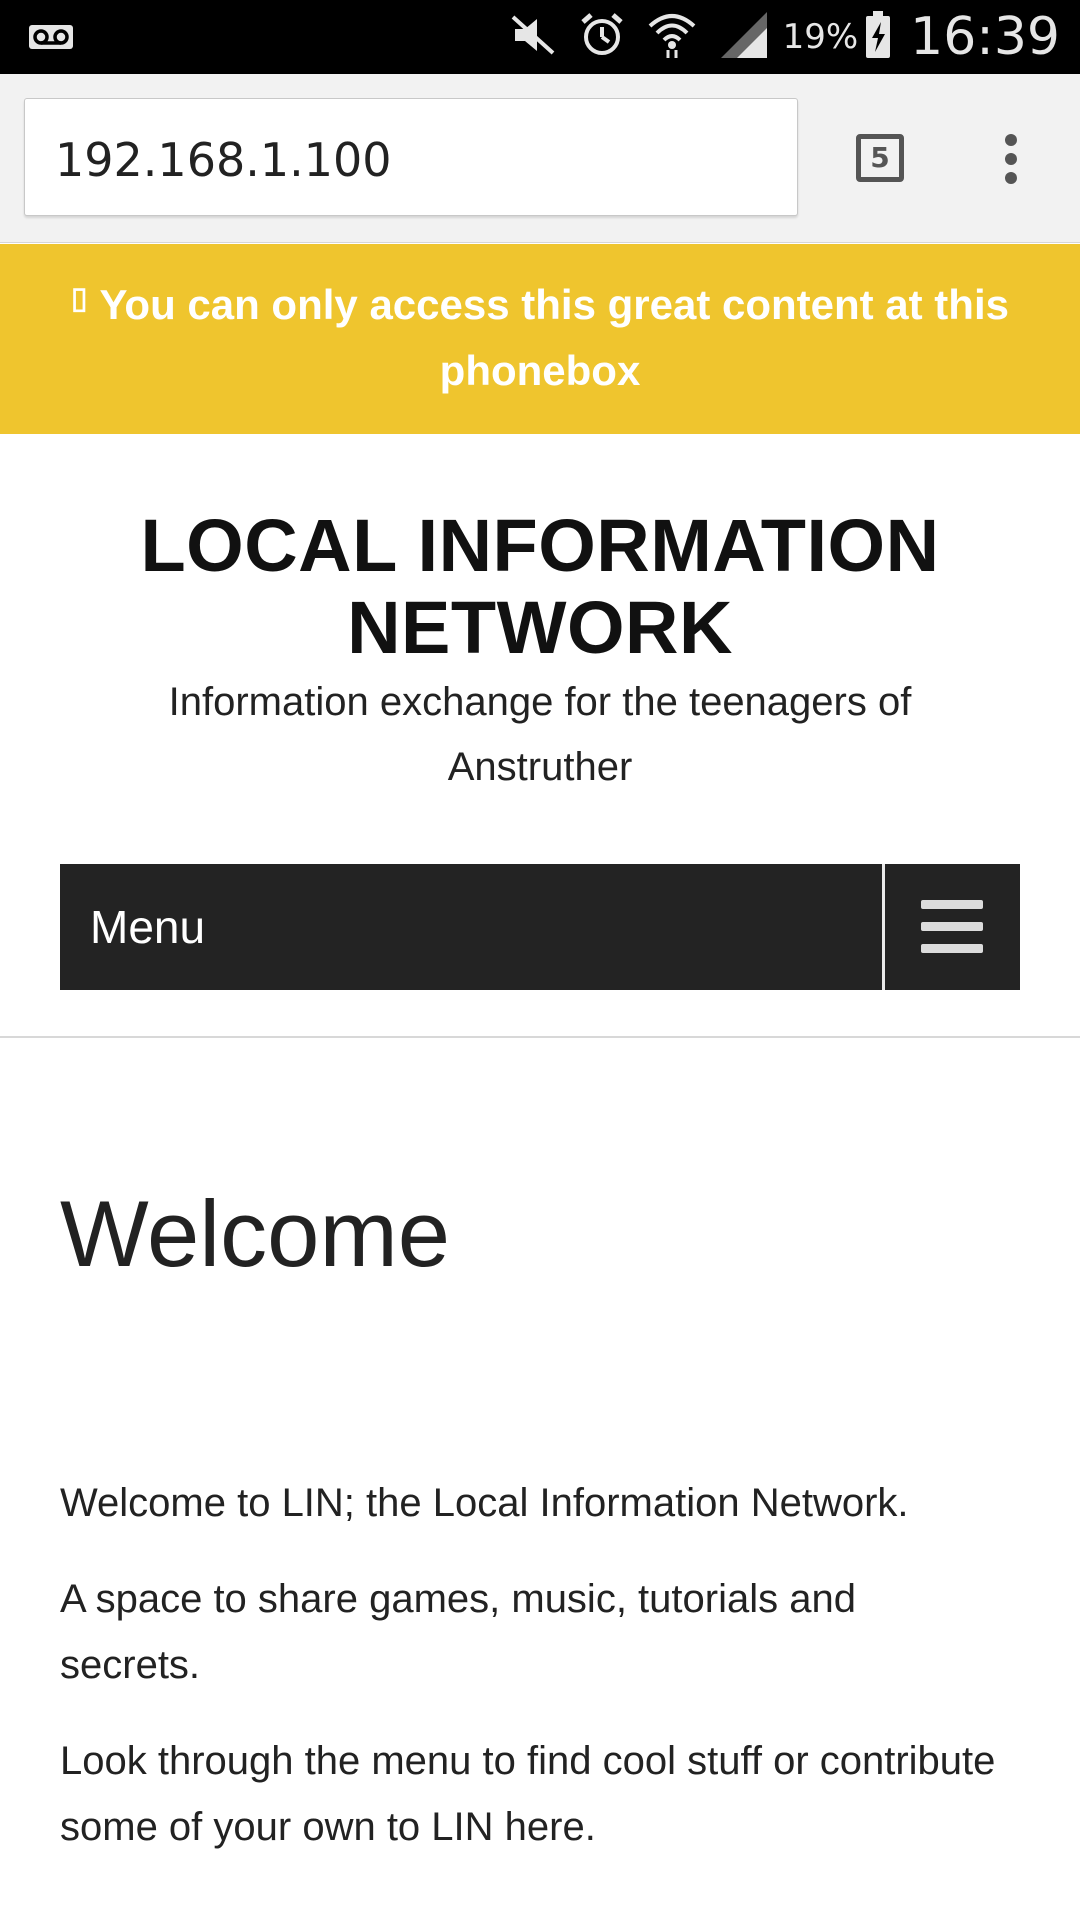 The height and width of the screenshot is (1920, 1080). Describe the element at coordinates (540, 1037) in the screenshot. I see `header-divider` at that location.